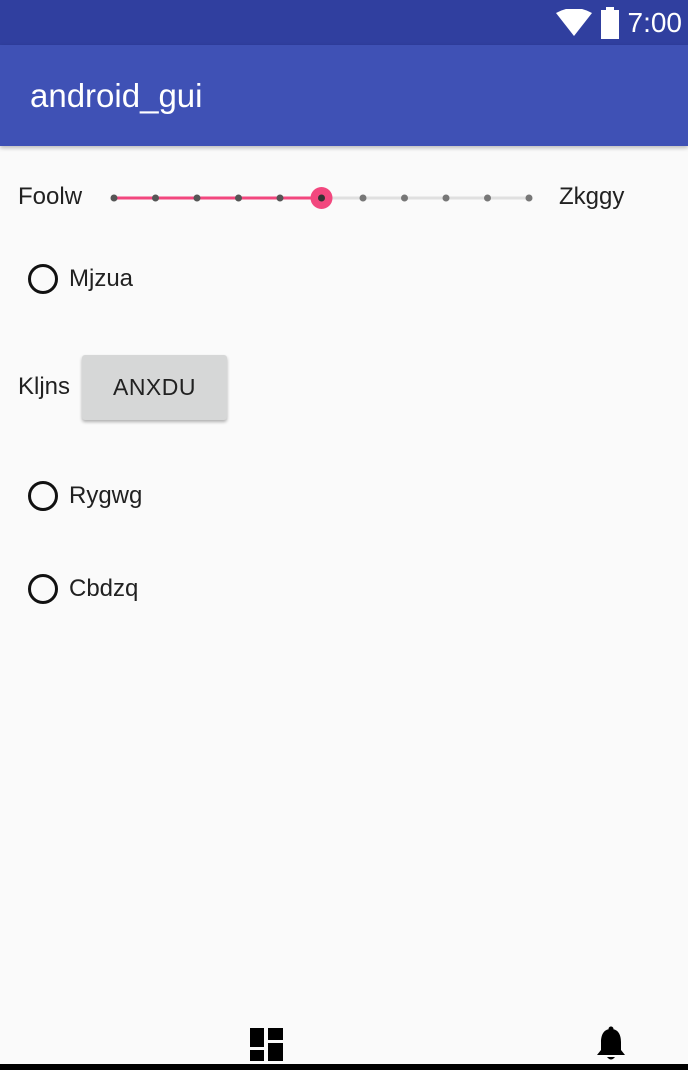 The height and width of the screenshot is (1070, 688). Describe the element at coordinates (655, 22) in the screenshot. I see `clock: 7:00` at that location.